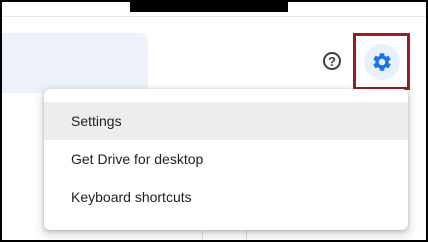 The image size is (428, 242). I want to click on question-mark-circle-icon: ?, so click(332, 61).